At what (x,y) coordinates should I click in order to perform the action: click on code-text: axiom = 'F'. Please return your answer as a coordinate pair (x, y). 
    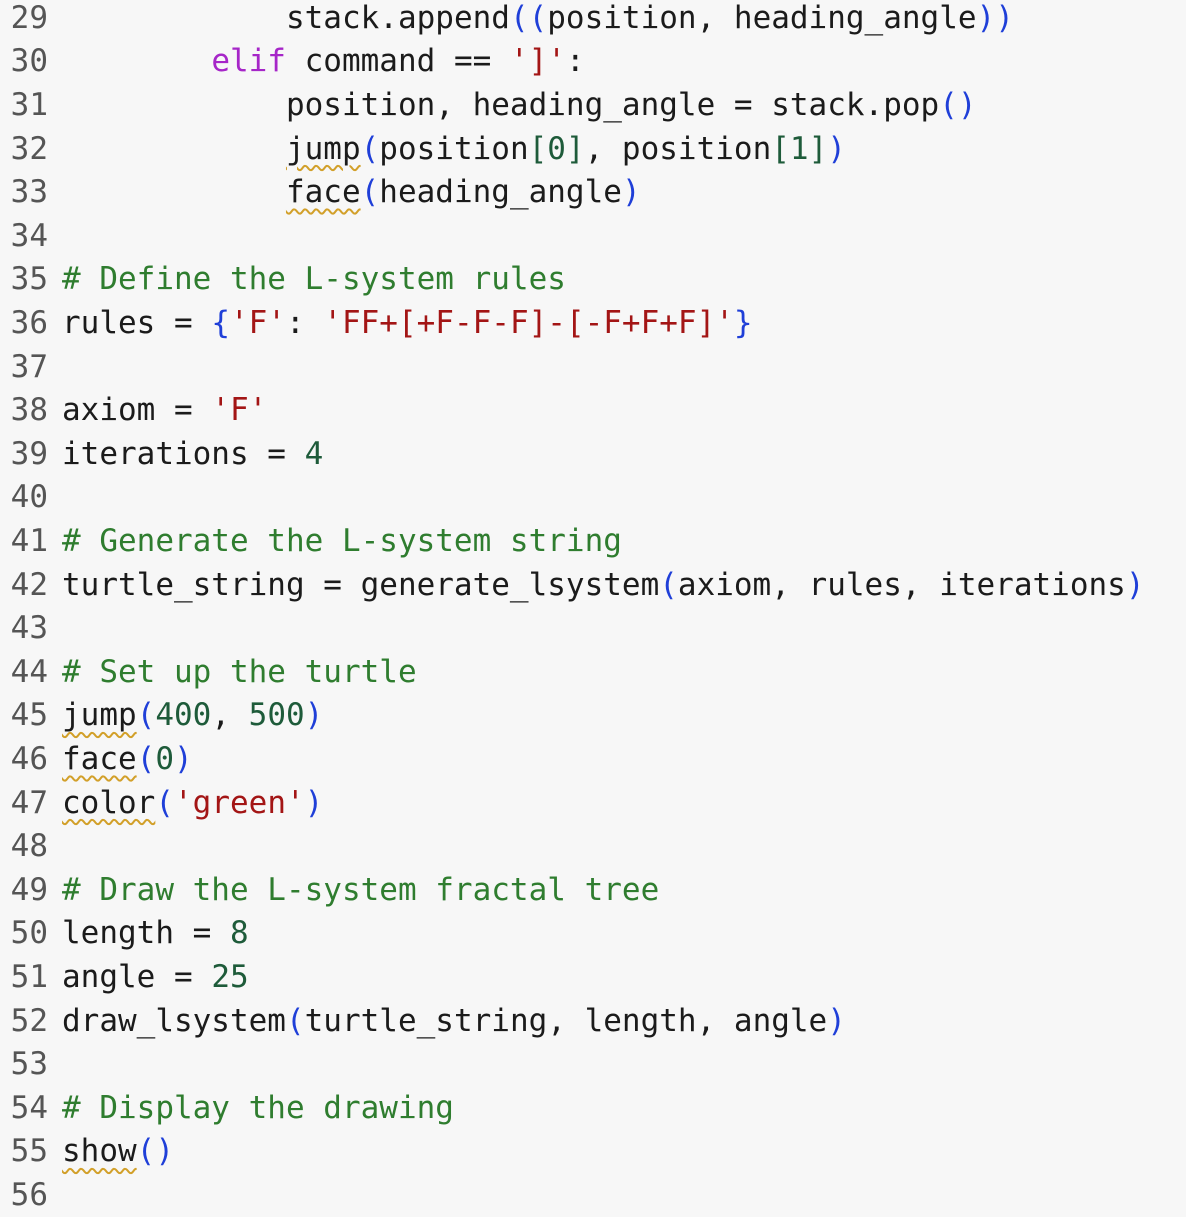
    Looking at the image, I should click on (157, 410).